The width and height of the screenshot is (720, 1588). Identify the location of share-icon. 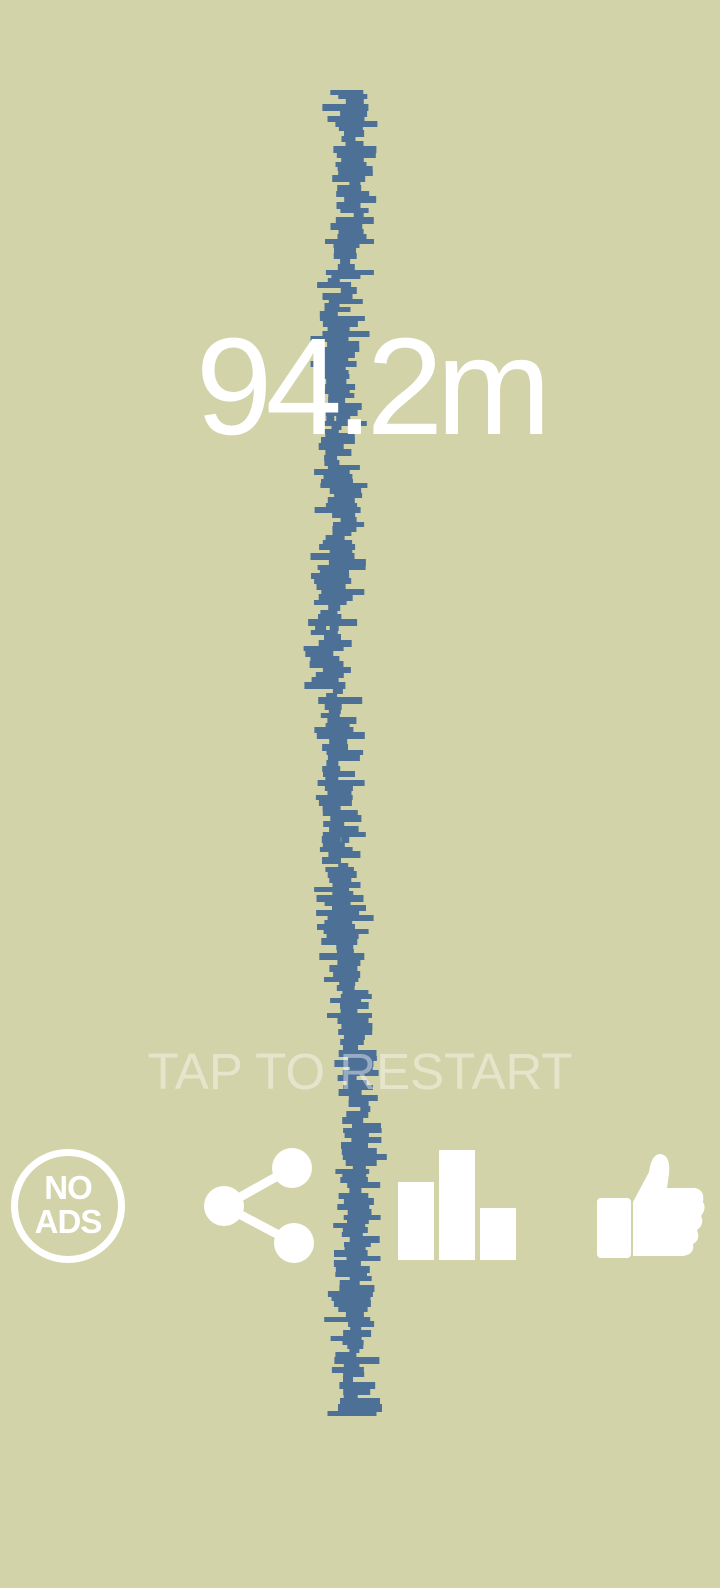
(259, 1205).